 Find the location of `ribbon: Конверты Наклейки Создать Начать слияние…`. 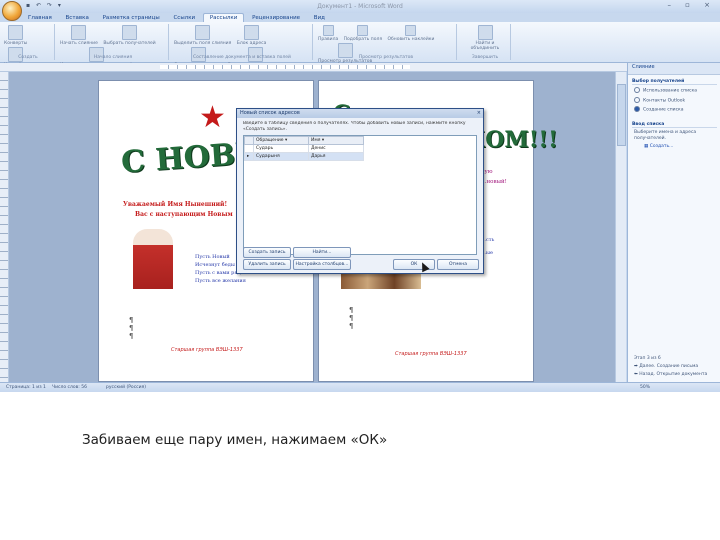

ribbon: Конверты Наклейки Создать Начать слияние… is located at coordinates (360, 45).